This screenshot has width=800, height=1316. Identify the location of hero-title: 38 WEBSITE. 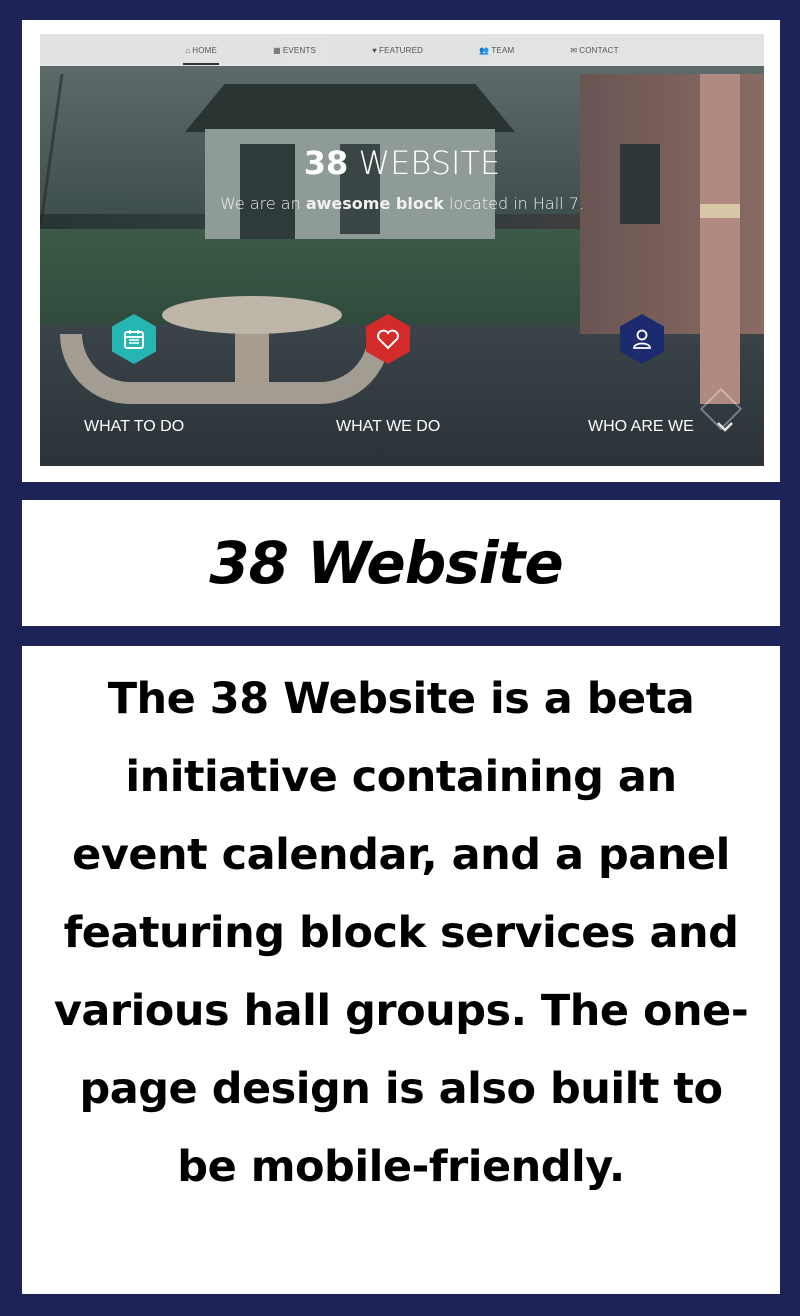
(402, 163).